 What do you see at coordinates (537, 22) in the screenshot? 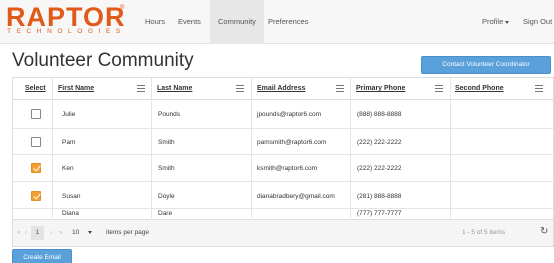
I see `sign-out-link: Sign Out` at bounding box center [537, 22].